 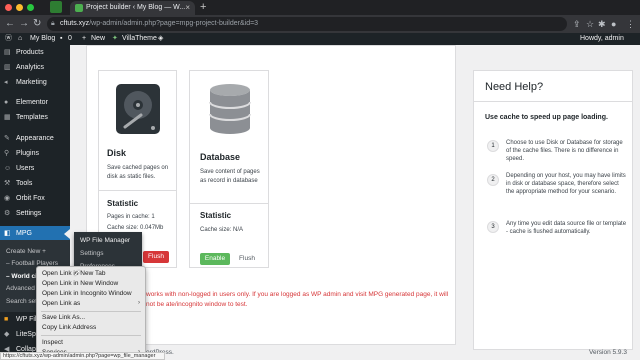 I want to click on ctx-copy-link-address: Copy Link Address, so click(x=69, y=327).